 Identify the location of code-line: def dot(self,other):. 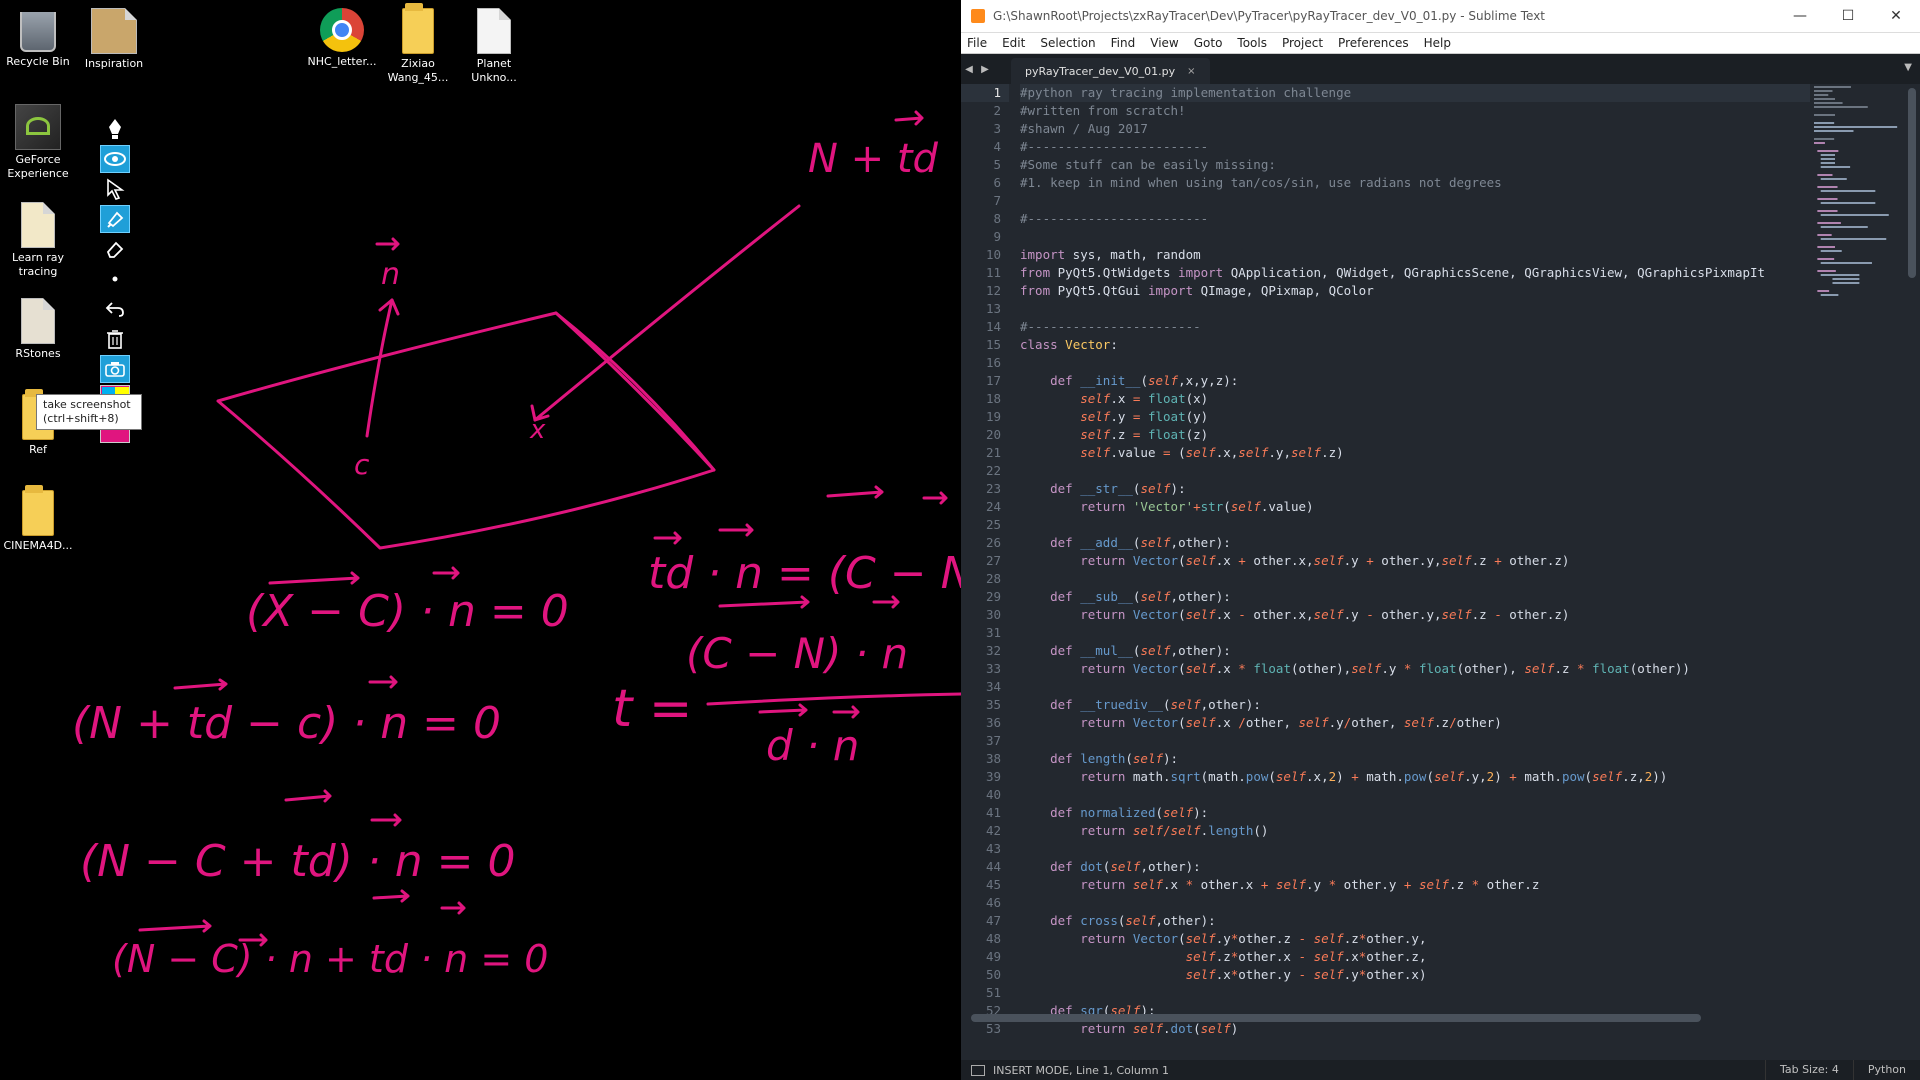
(1415, 867).